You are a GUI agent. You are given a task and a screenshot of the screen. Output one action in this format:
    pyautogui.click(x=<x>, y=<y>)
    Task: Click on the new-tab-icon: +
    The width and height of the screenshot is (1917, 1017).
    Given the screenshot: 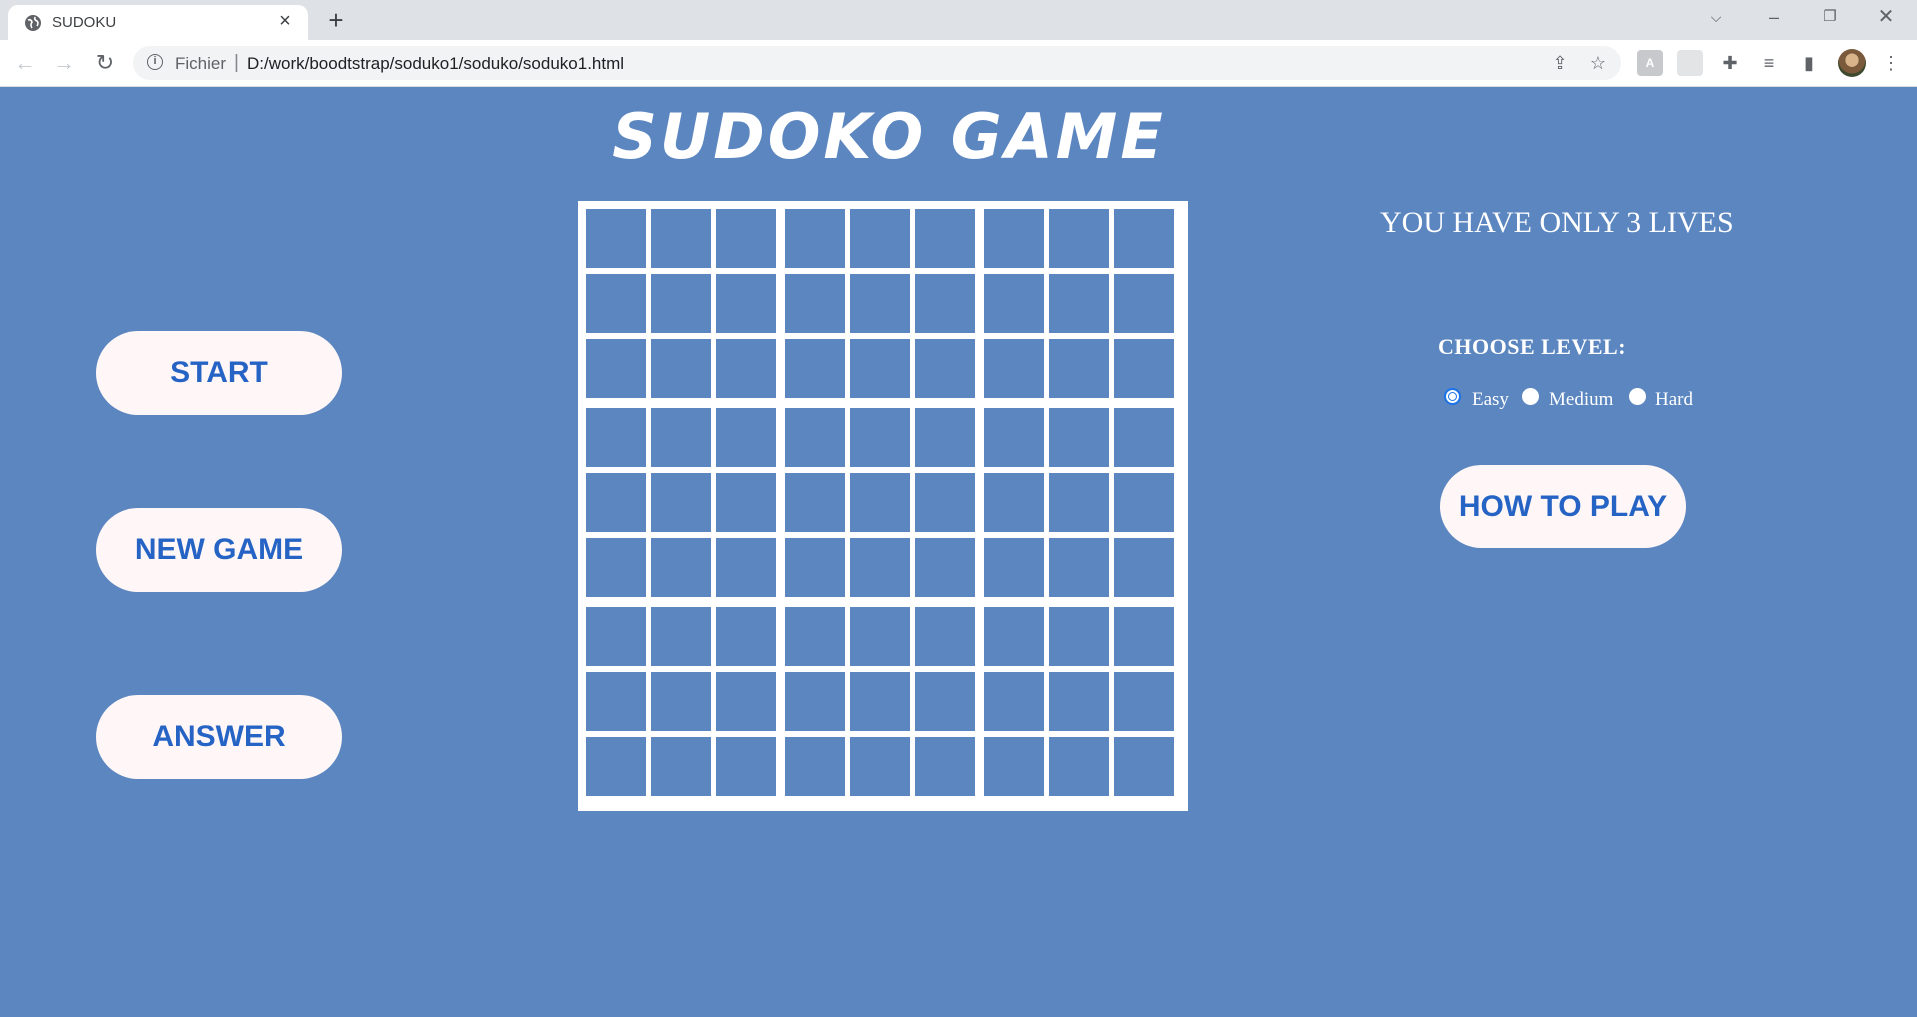 What is the action you would take?
    pyautogui.click(x=336, y=20)
    